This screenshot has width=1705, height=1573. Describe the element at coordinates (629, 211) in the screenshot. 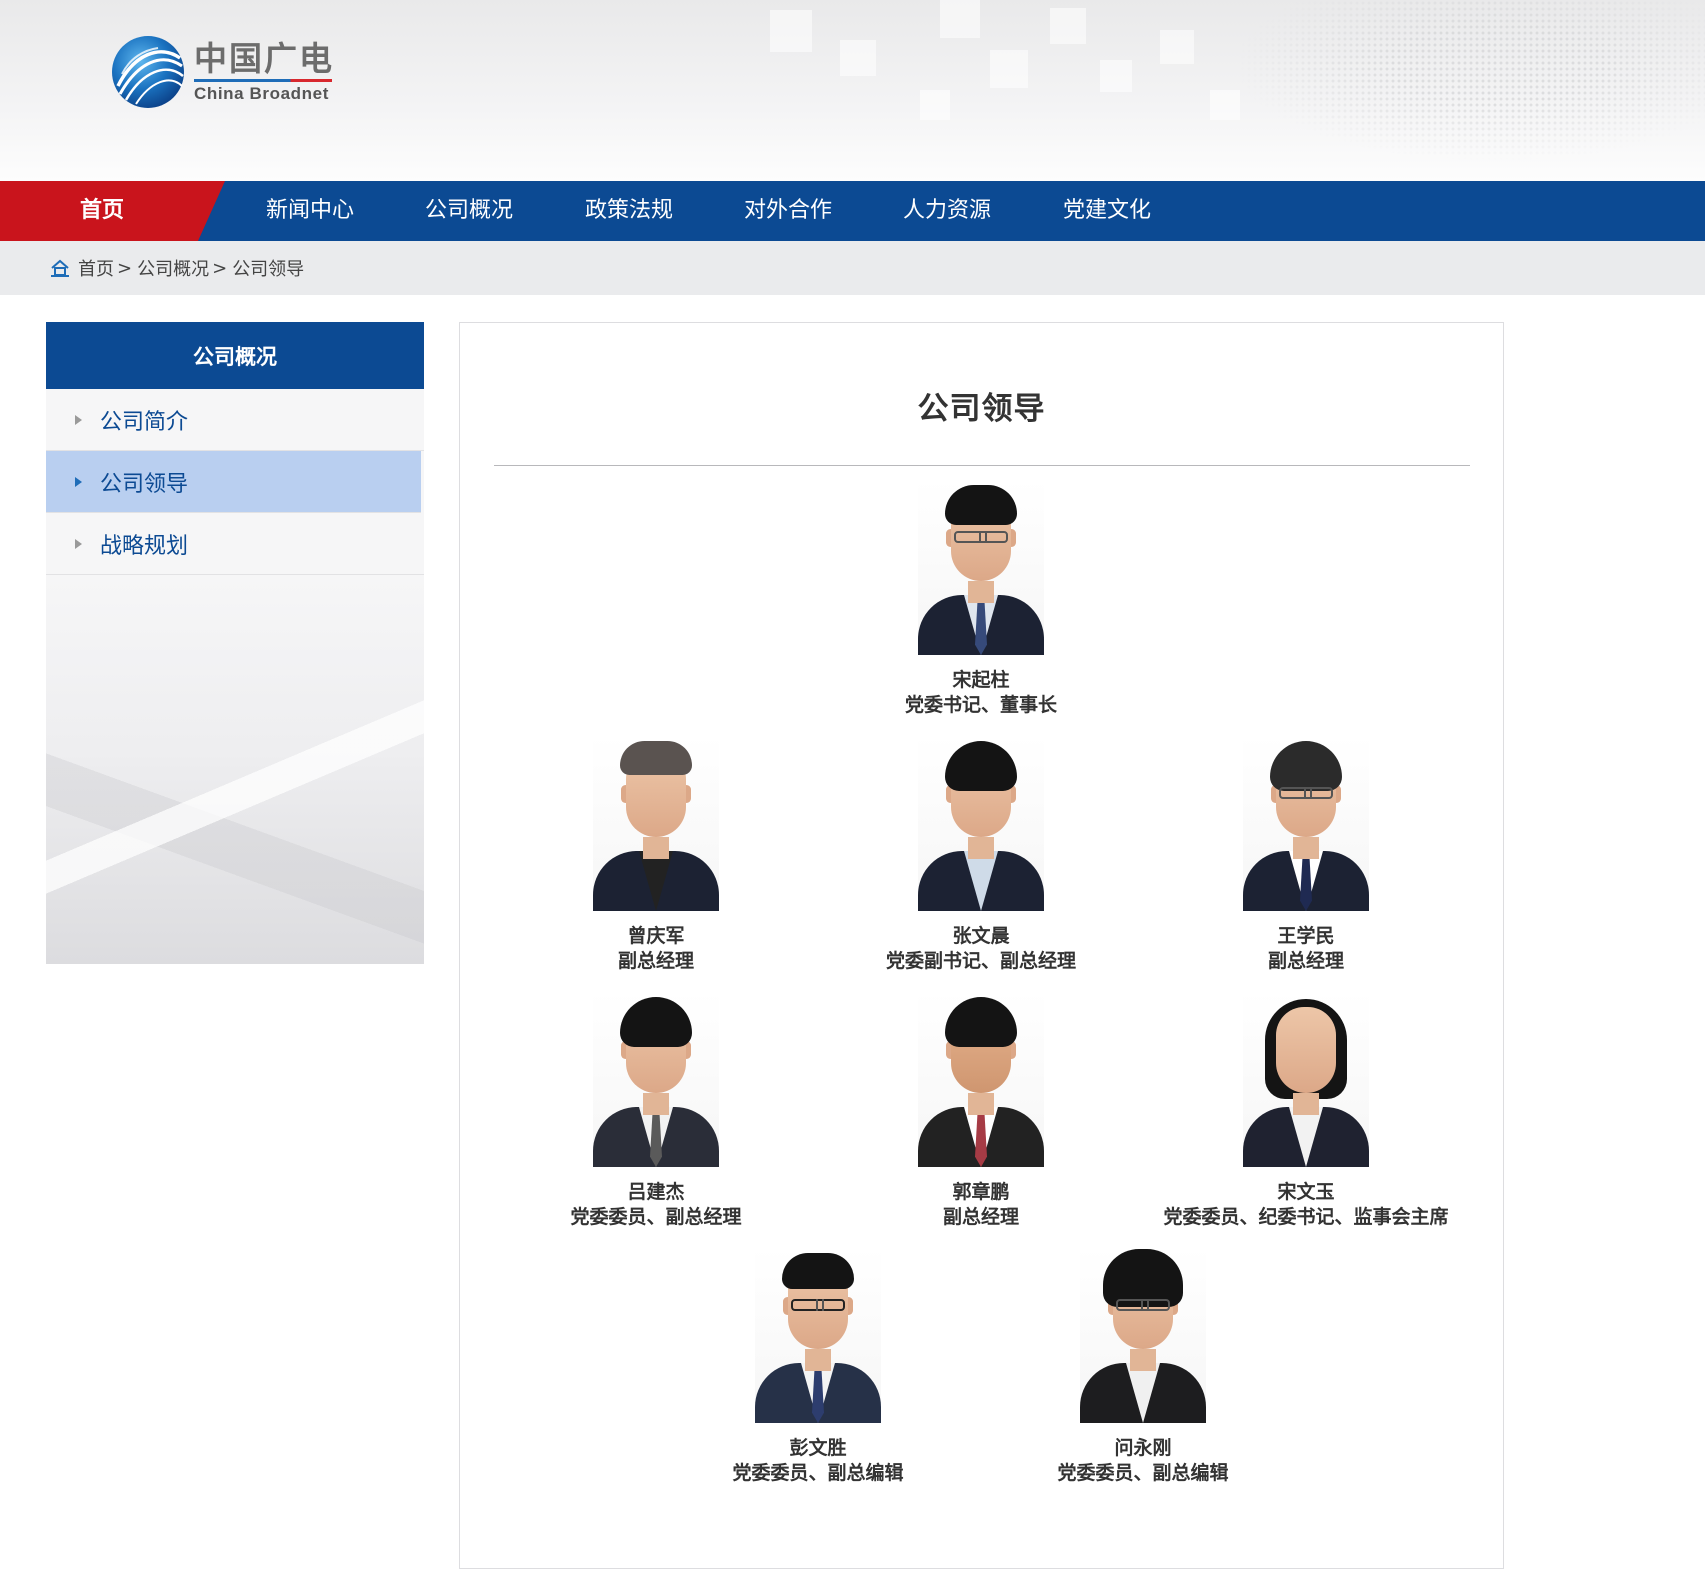

I see `nav-item-policy: 政策法规` at that location.